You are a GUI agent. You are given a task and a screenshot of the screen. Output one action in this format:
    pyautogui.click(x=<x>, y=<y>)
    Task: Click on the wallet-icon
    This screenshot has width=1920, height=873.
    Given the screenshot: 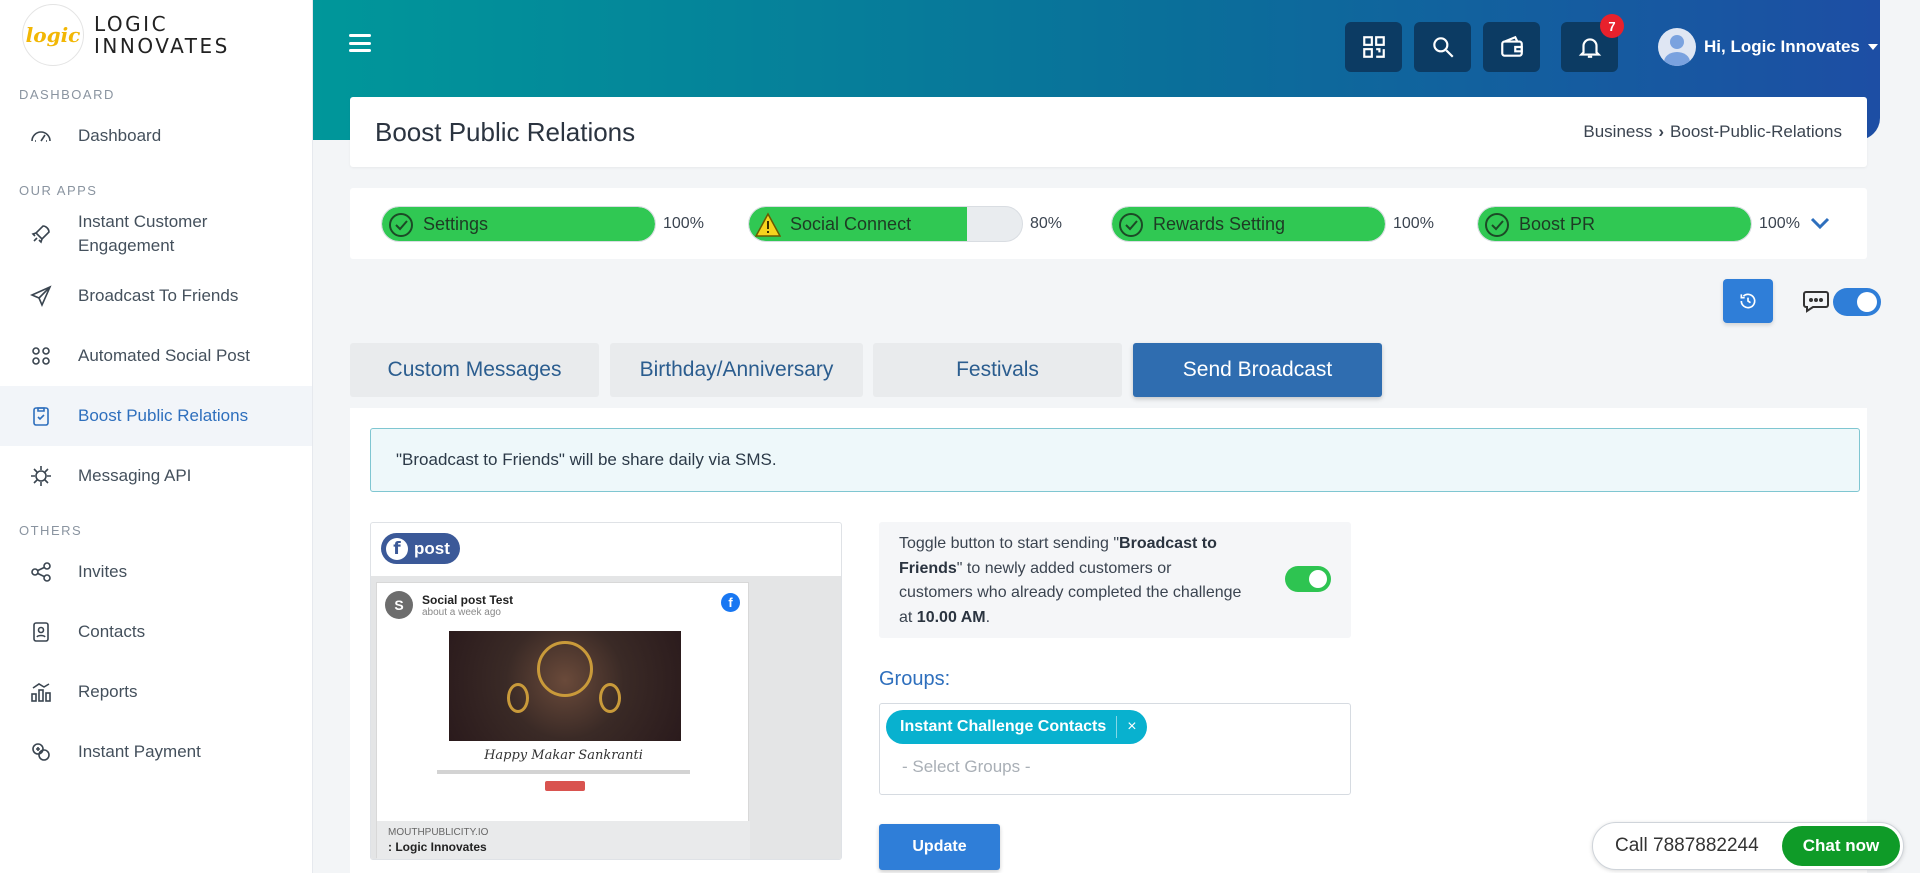 What is the action you would take?
    pyautogui.click(x=1511, y=46)
    